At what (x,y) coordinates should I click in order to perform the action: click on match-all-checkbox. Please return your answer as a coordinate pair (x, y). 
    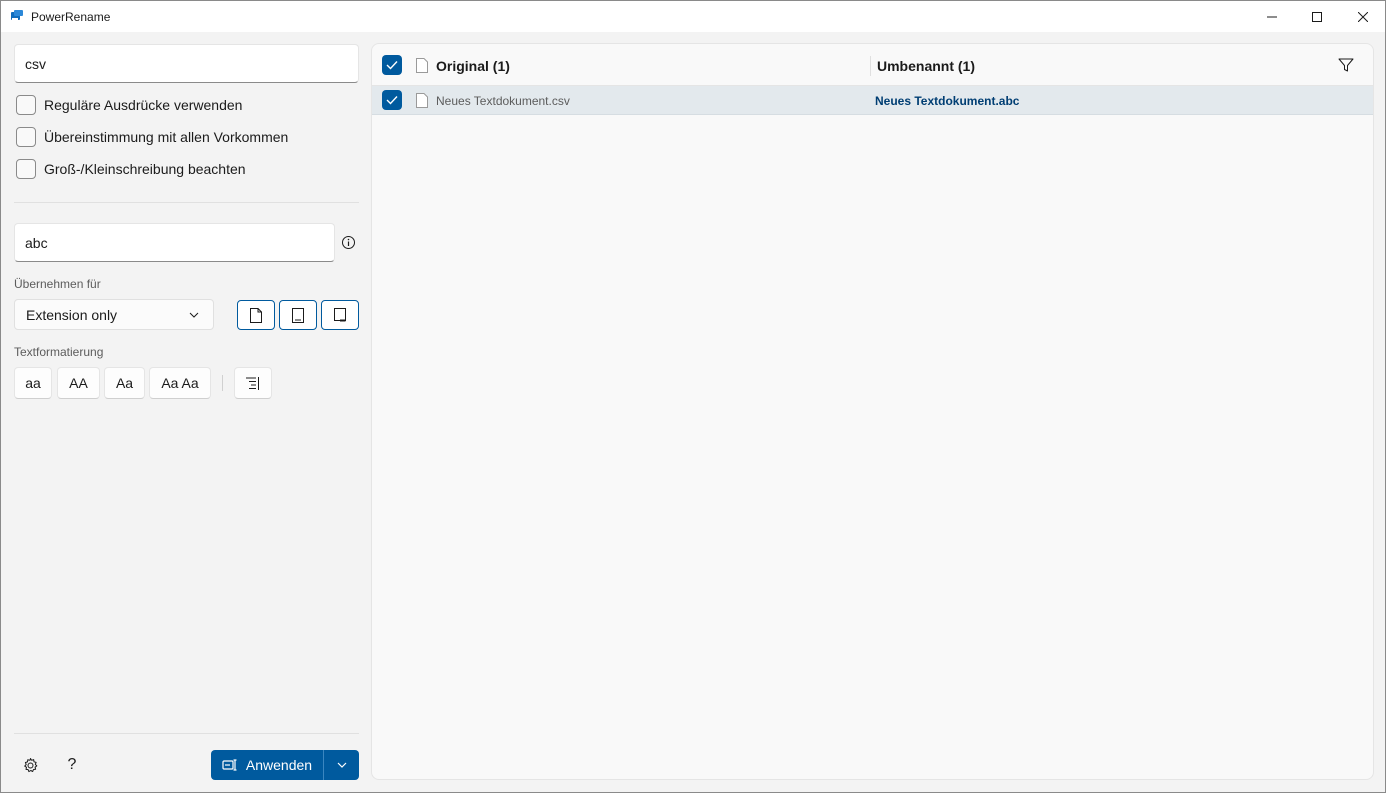
    Looking at the image, I should click on (26, 137).